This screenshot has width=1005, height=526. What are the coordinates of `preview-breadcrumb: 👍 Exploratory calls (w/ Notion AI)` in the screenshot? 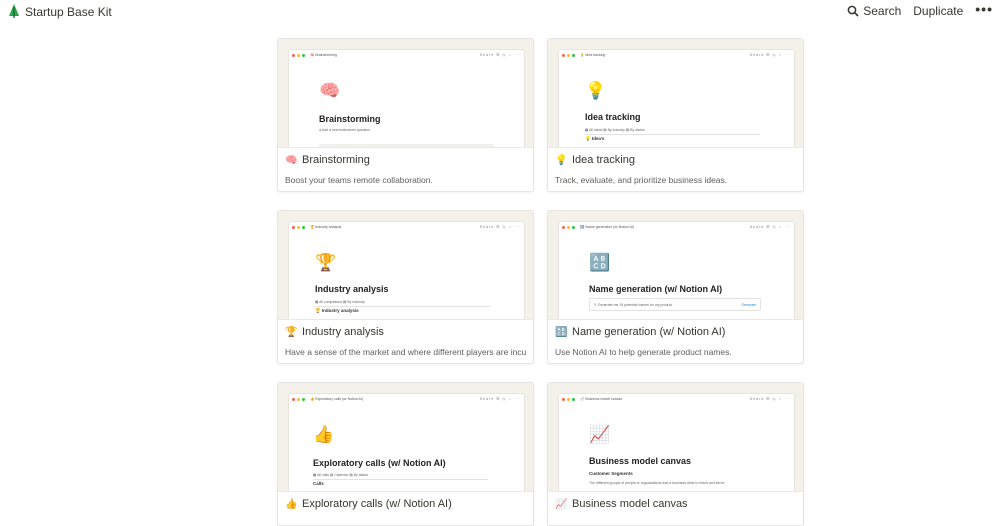 It's located at (336, 399).